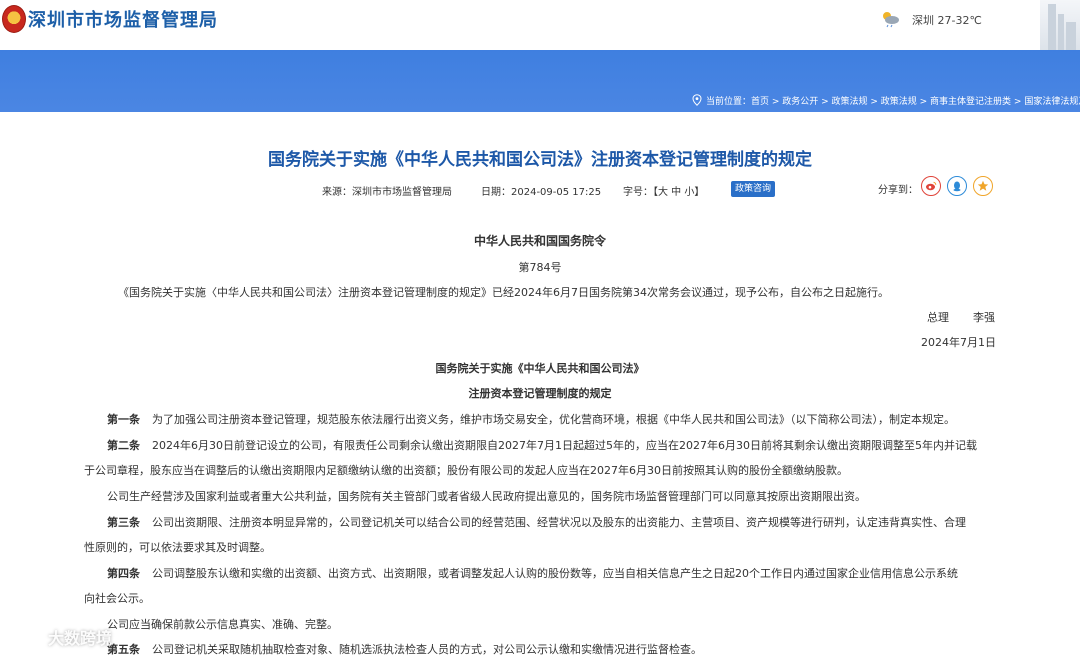 This screenshot has height=659, width=1080. Describe the element at coordinates (898, 190) in the screenshot. I see `share-label: 分享到：` at that location.